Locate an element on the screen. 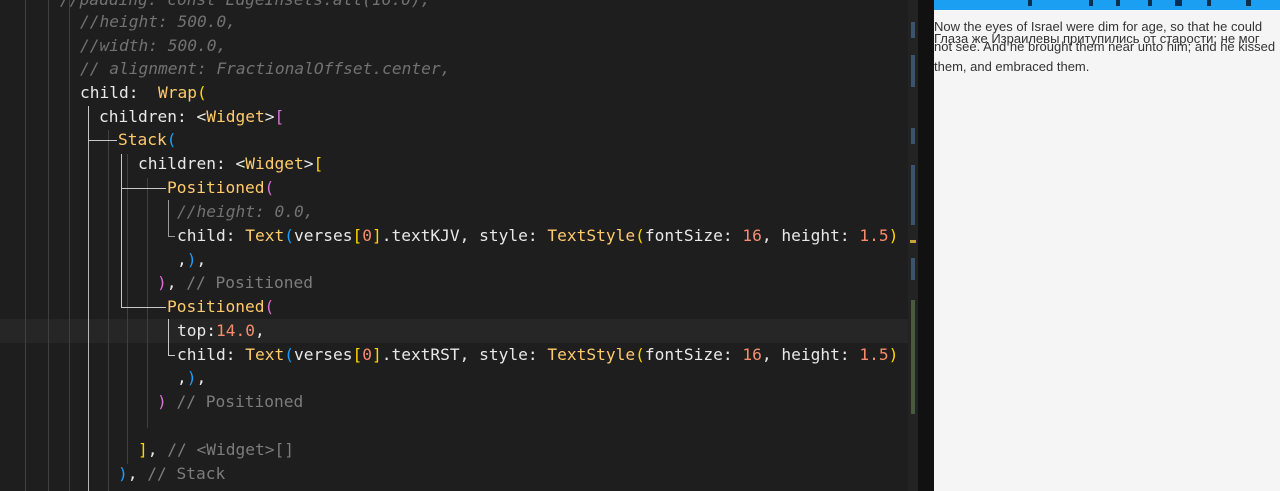  code-line: //width: 500.0, is located at coordinates (153, 46).